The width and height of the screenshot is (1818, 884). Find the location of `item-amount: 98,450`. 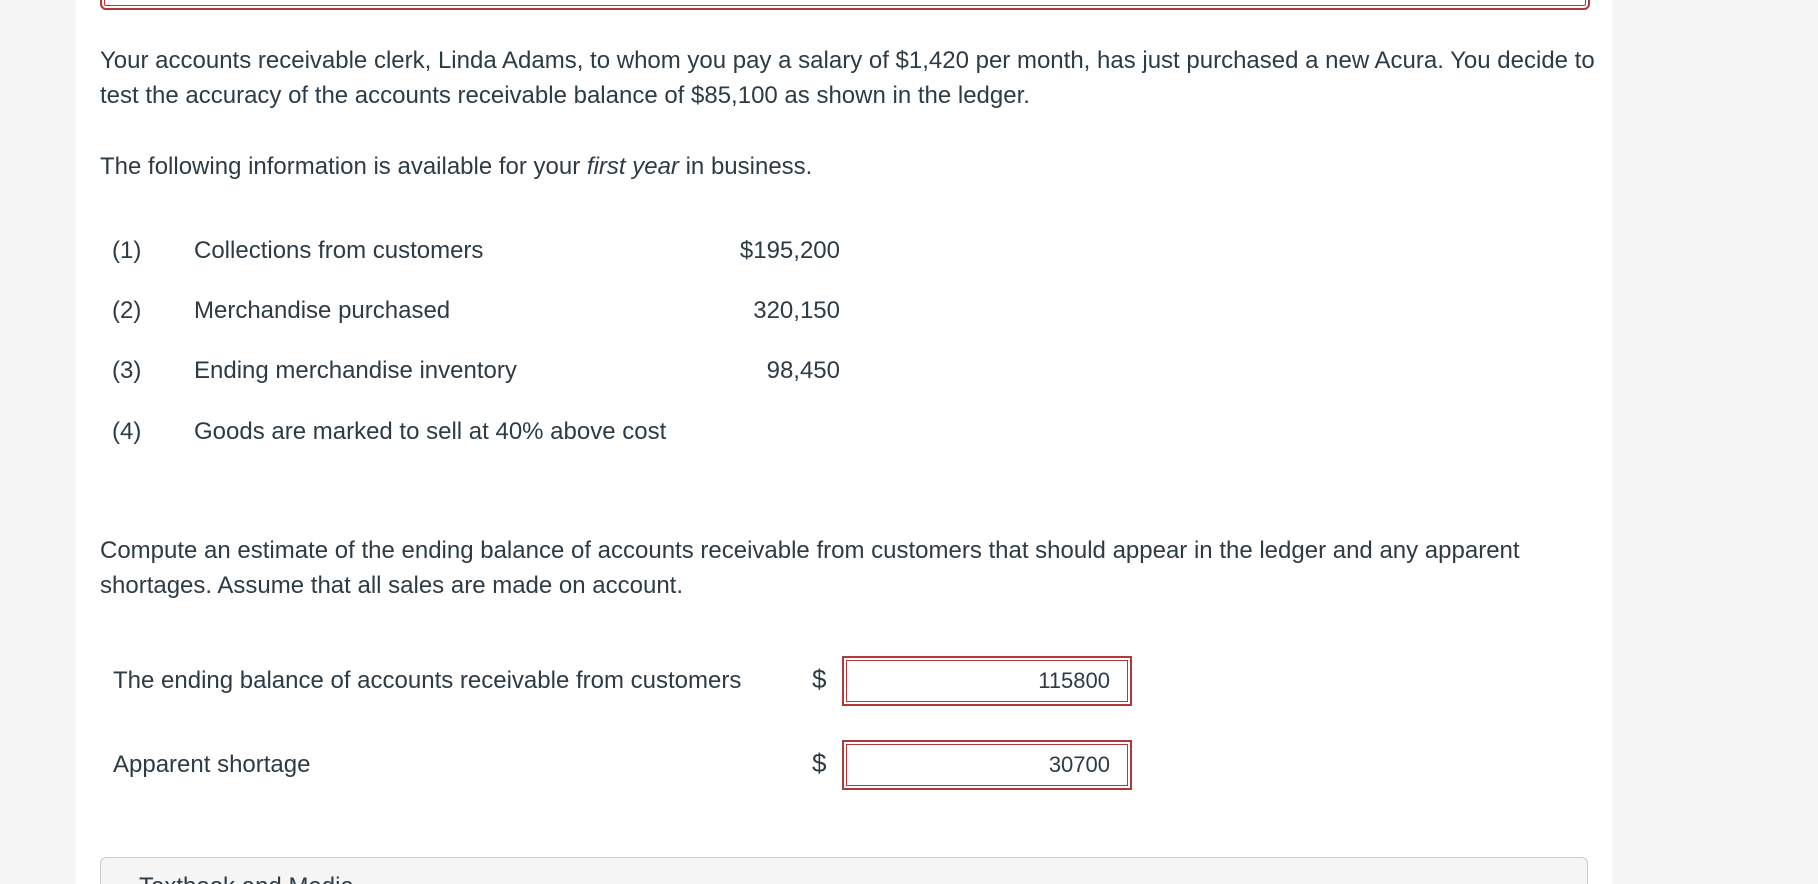

item-amount: 98,450 is located at coordinates (803, 370).